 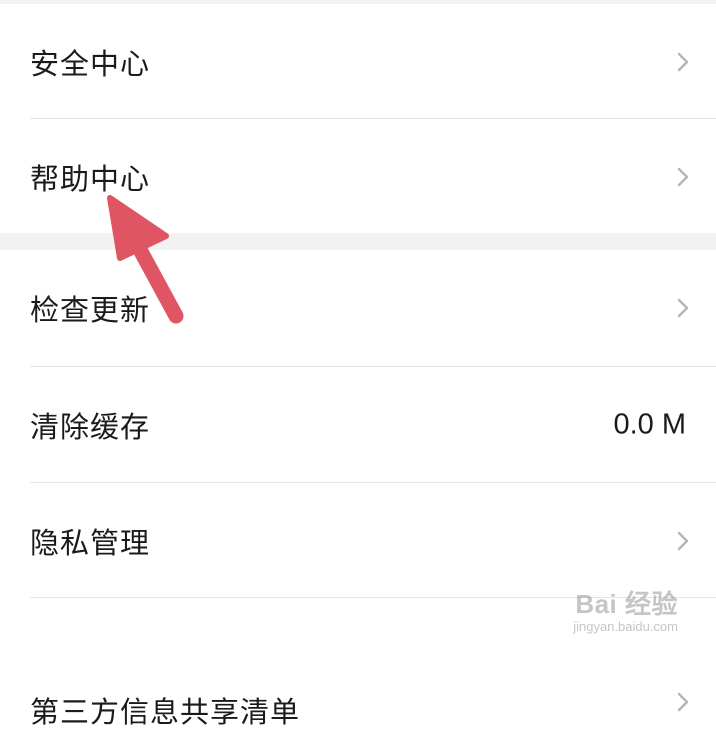 I want to click on settings-row-label: 第三方信息共享清单, so click(x=165, y=712).